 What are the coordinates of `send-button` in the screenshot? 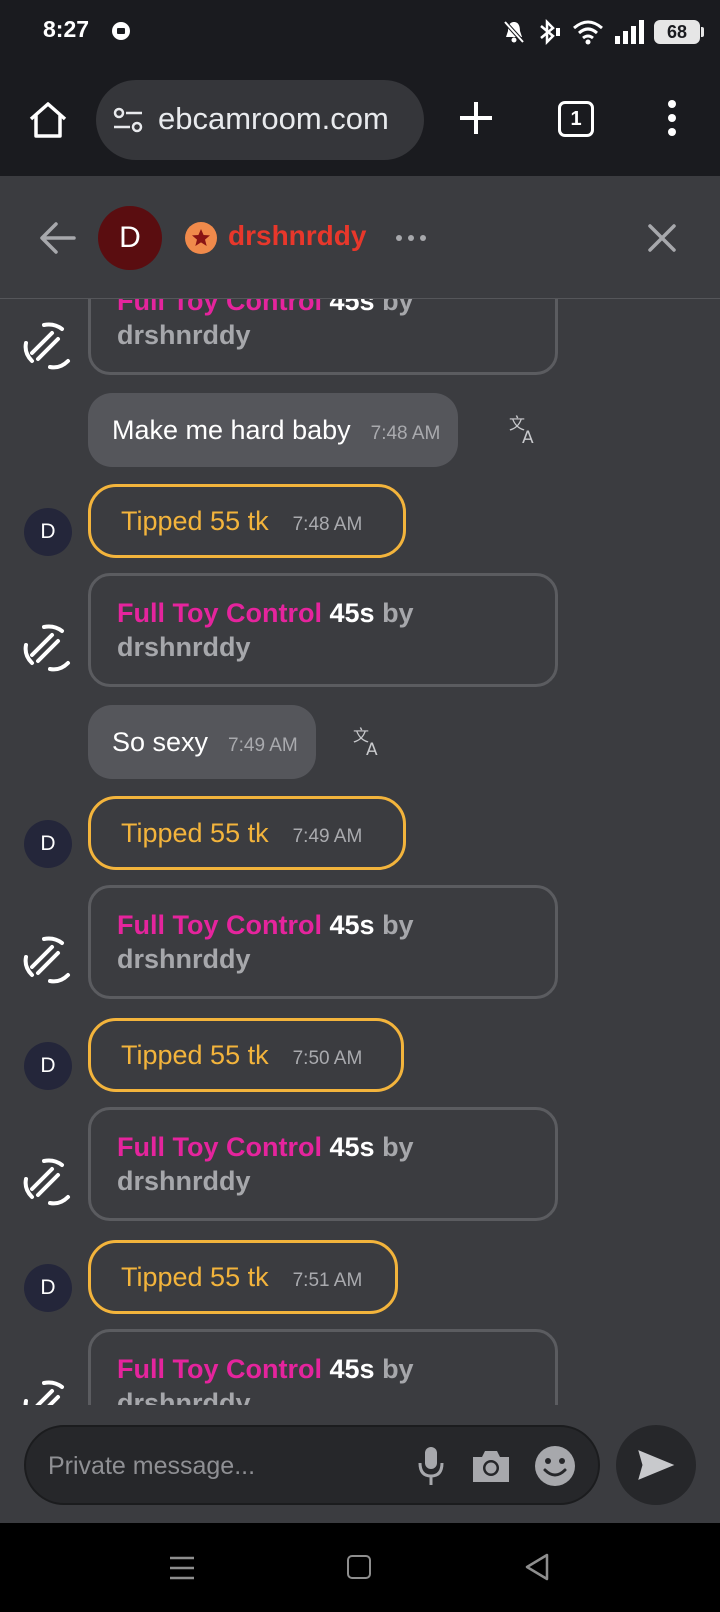 It's located at (656, 1465).